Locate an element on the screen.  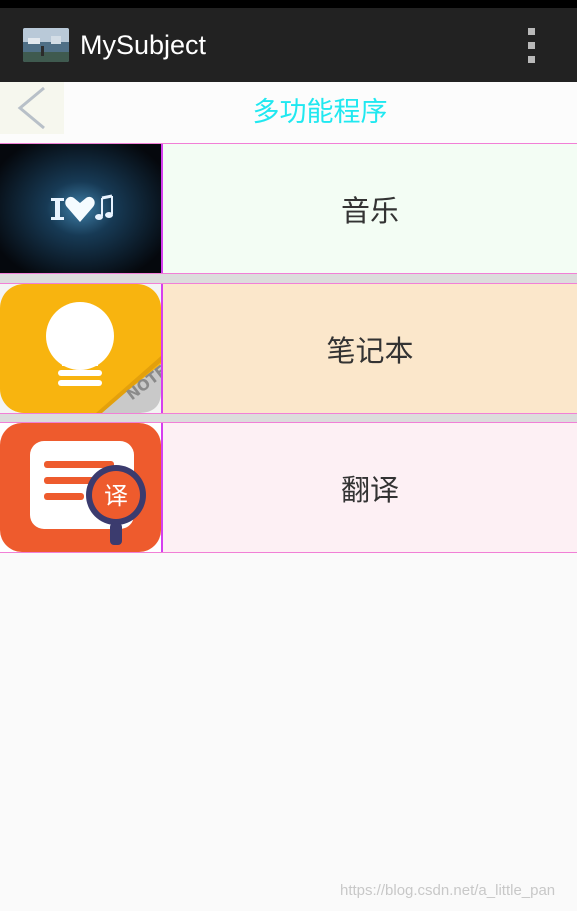
header-bar: 多功能程序 is located at coordinates (288, 112).